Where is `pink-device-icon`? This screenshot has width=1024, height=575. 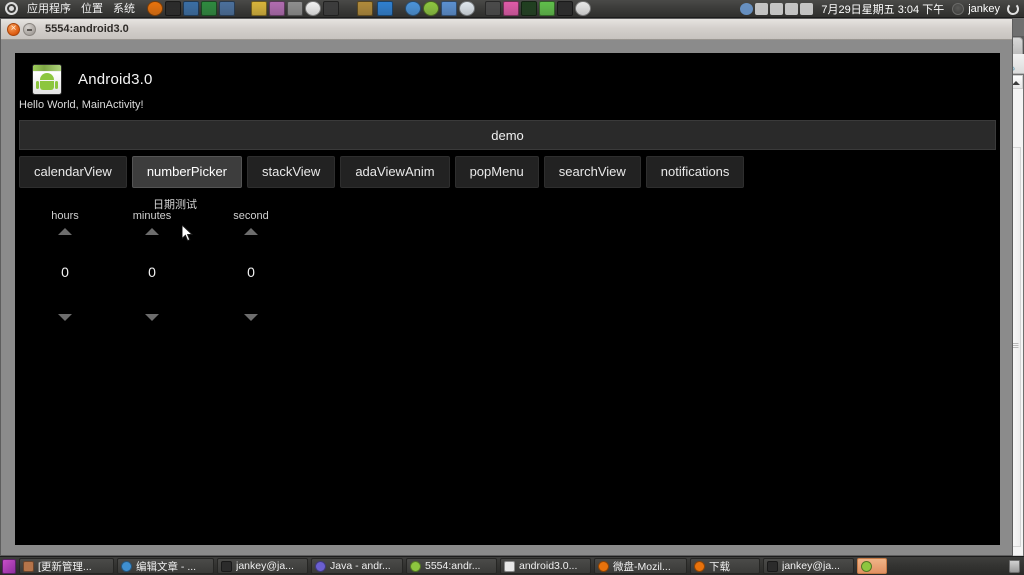
pink-device-icon is located at coordinates (511, 8).